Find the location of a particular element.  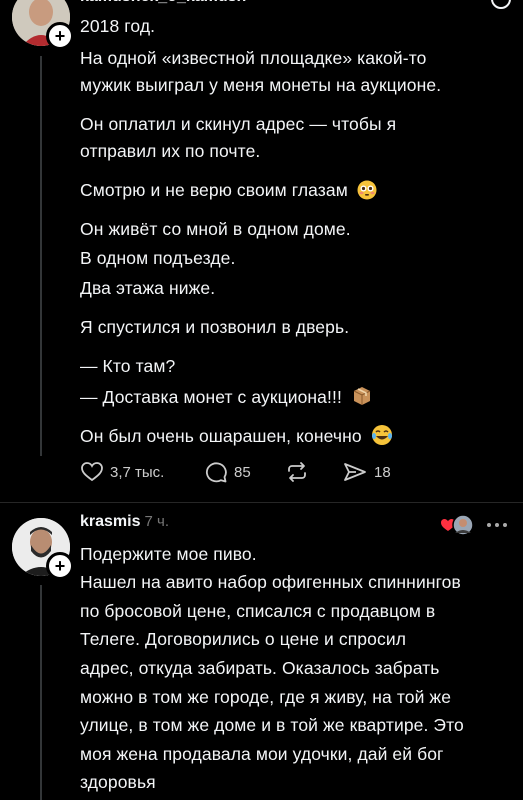

post-2-line: по бросовой цене, списался с продавцом в is located at coordinates (258, 611).